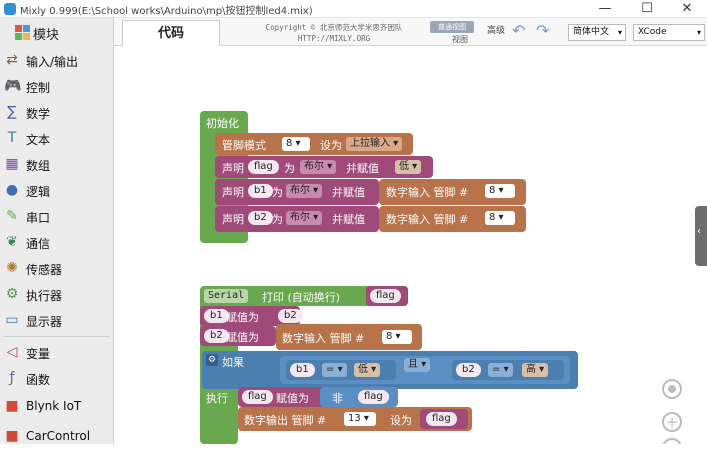 The width and height of the screenshot is (707, 450). I want to click on close-button: ✕, so click(687, 9).